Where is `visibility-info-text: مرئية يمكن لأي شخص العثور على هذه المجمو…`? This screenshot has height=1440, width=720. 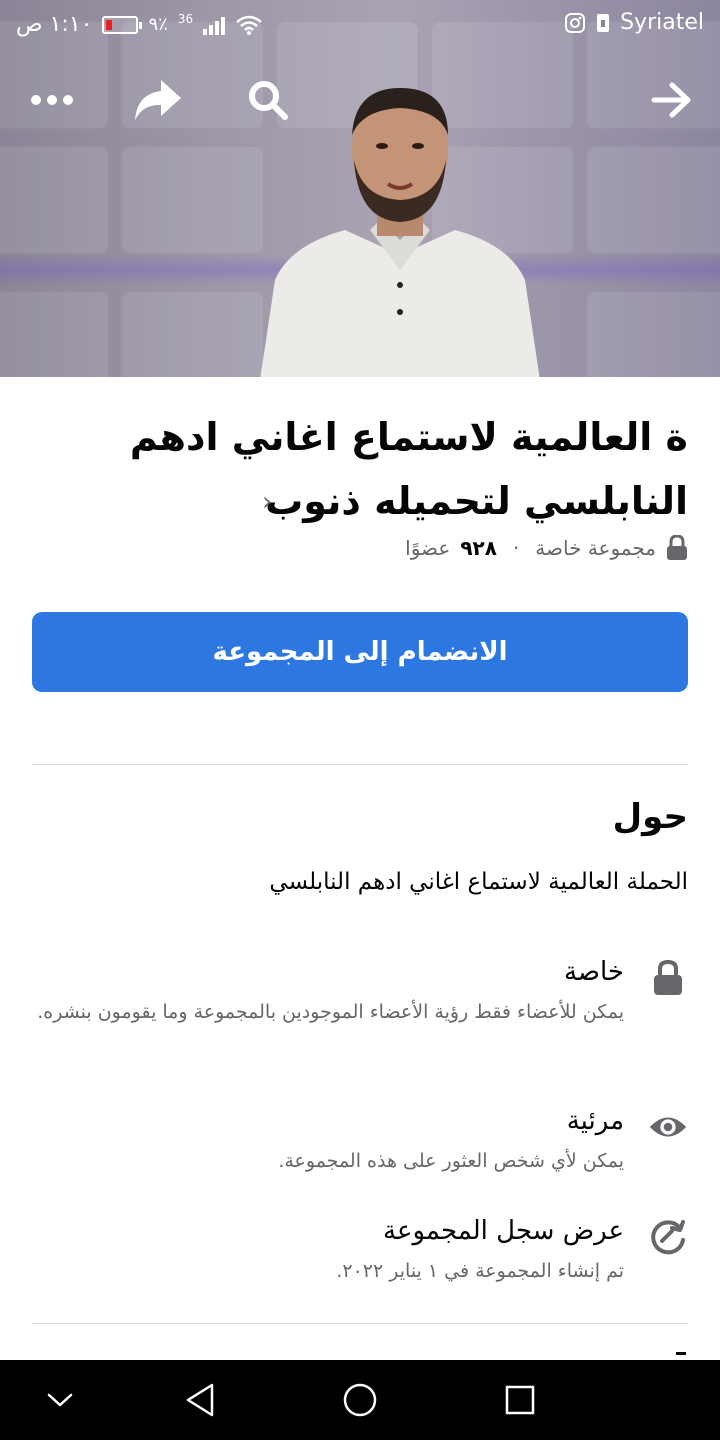 visibility-info-text: مرئية يمكن لأي شخص العثور على هذه المجمو… is located at coordinates (328, 1139).